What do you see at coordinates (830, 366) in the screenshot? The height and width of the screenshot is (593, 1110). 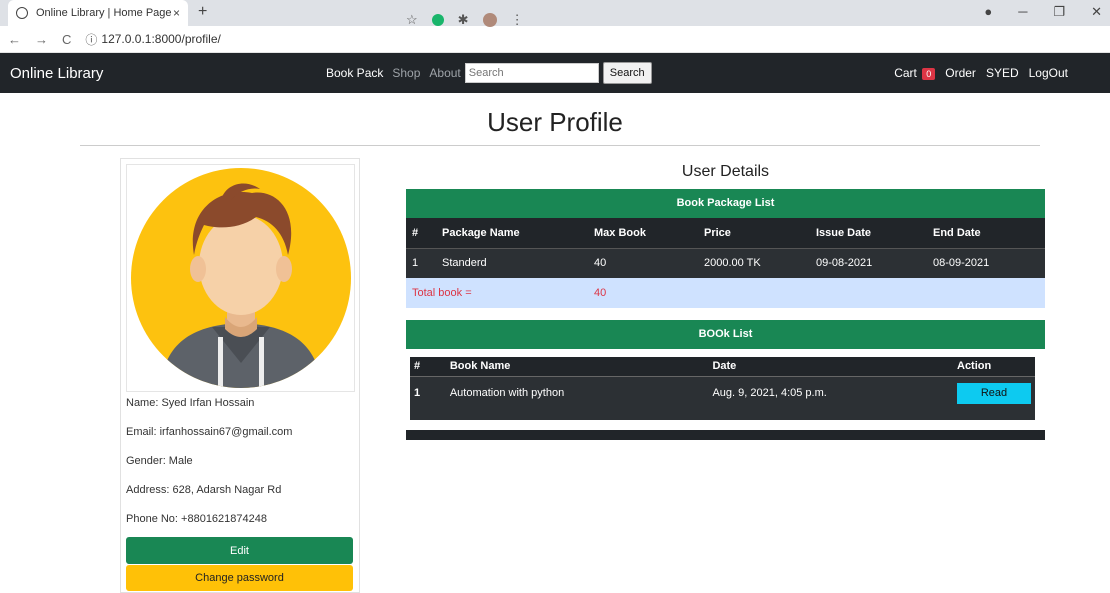 I see `col-header: Date` at bounding box center [830, 366].